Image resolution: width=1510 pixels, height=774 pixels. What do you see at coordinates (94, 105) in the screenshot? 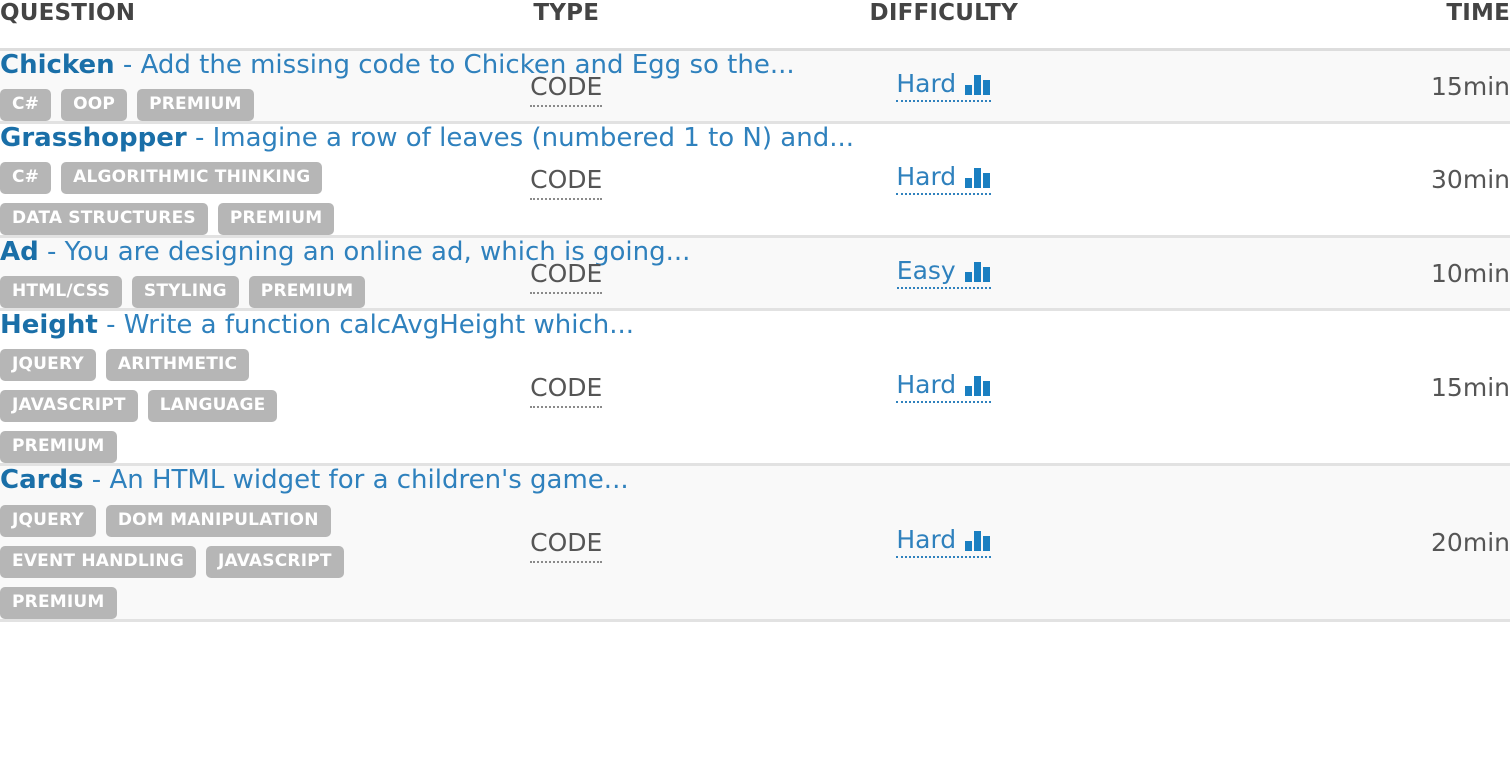
I see `tag: OOP` at bounding box center [94, 105].